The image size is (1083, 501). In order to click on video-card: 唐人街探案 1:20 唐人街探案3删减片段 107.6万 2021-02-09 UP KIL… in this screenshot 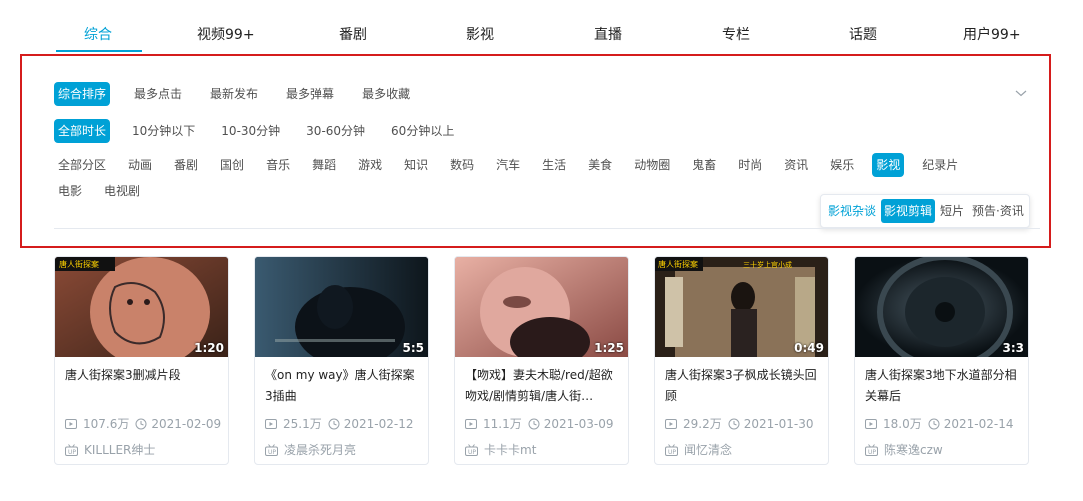, I will do `click(141, 360)`.